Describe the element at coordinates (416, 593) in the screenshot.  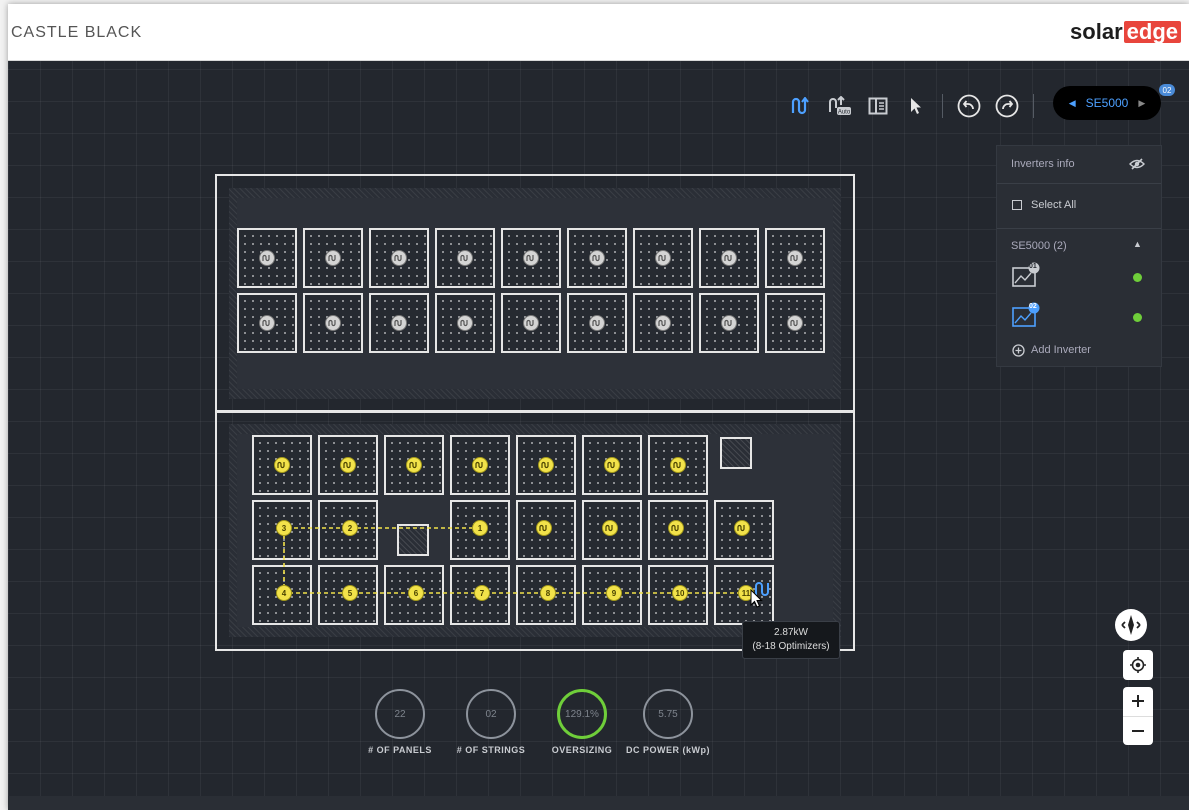
I see `string-optimizer-6: 6` at that location.